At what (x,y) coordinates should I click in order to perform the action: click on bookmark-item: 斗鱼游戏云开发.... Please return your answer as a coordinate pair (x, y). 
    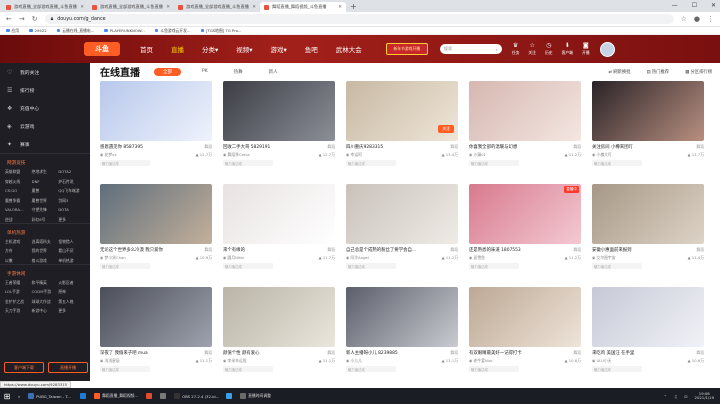
    Looking at the image, I should click on (172, 31).